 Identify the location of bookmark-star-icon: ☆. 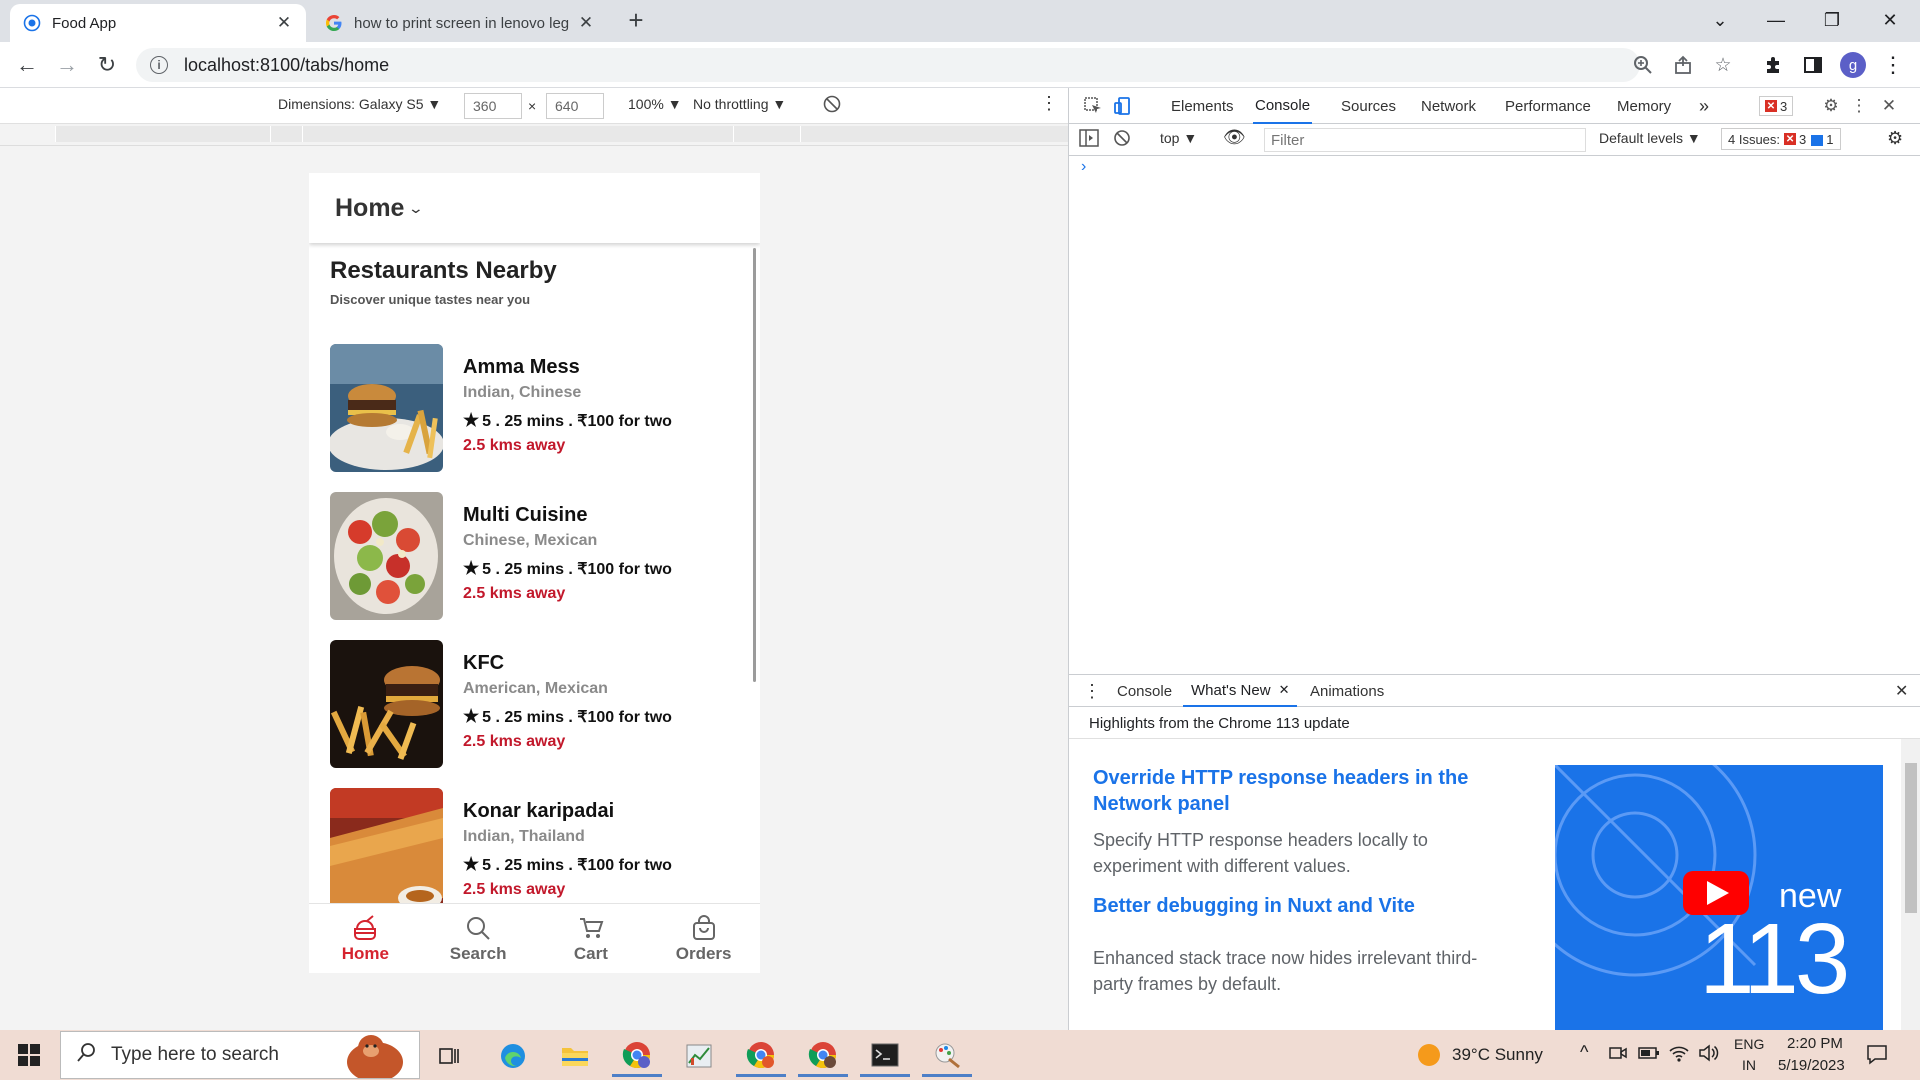
(1723, 65).